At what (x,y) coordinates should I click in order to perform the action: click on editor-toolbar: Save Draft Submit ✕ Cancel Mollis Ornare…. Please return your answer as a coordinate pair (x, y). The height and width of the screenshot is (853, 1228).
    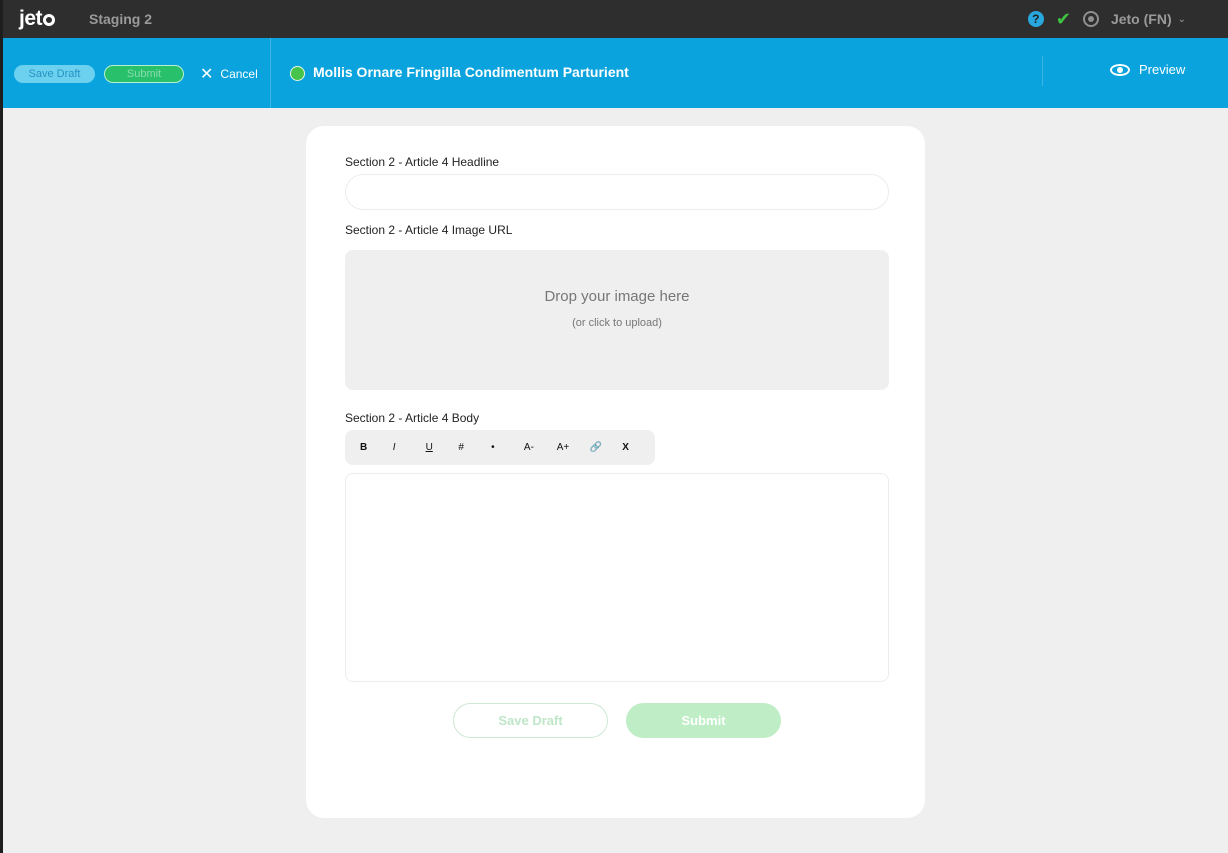
    Looking at the image, I should click on (615, 73).